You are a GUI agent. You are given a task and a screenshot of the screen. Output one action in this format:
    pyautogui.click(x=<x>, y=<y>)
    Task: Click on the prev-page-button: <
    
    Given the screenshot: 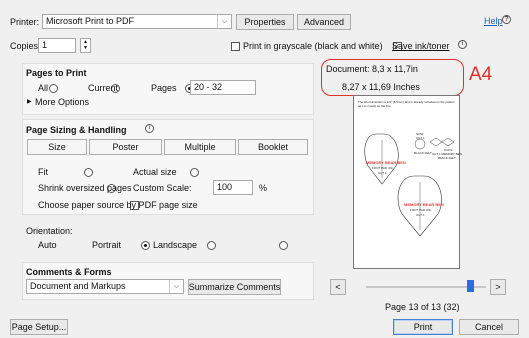 What is the action you would take?
    pyautogui.click(x=338, y=287)
    